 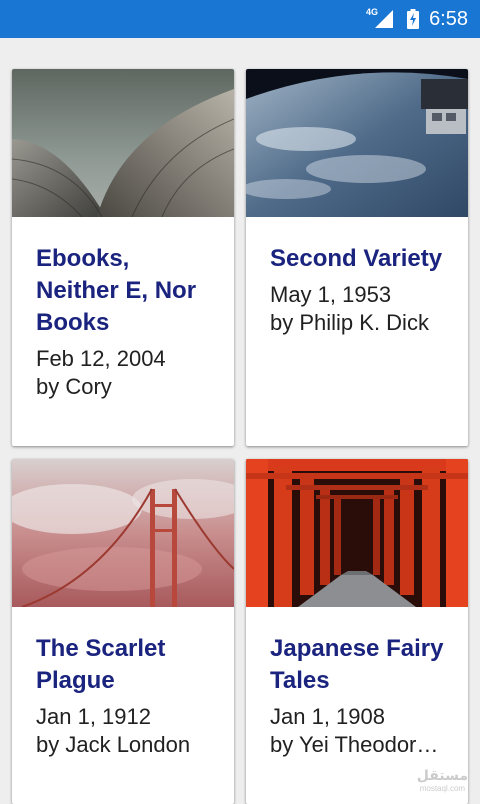 I want to click on watermark-subtext: mostaql.com, so click(x=442, y=788).